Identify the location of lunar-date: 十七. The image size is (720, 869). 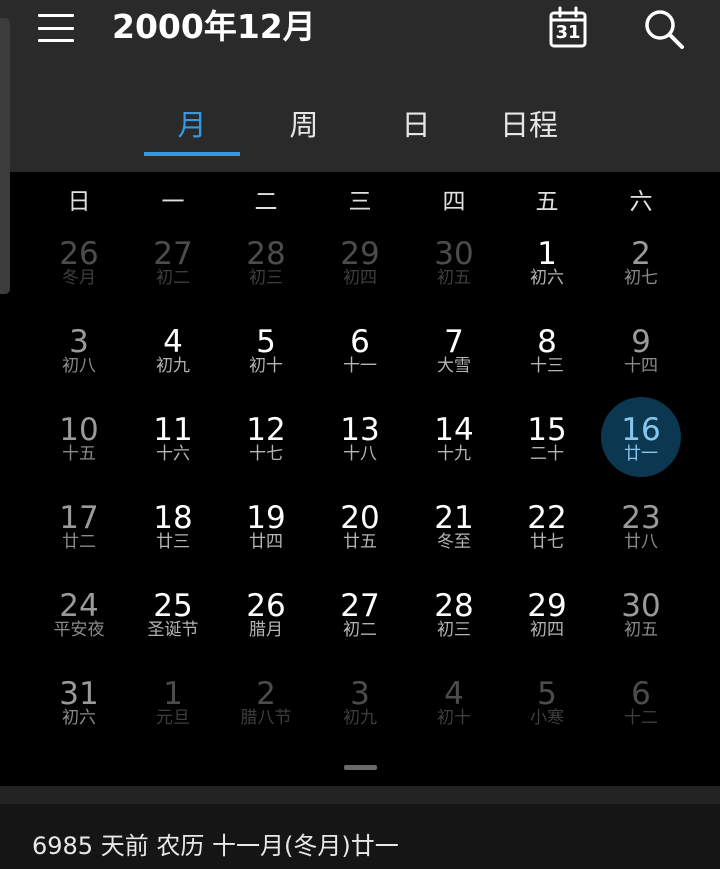
(266, 454).